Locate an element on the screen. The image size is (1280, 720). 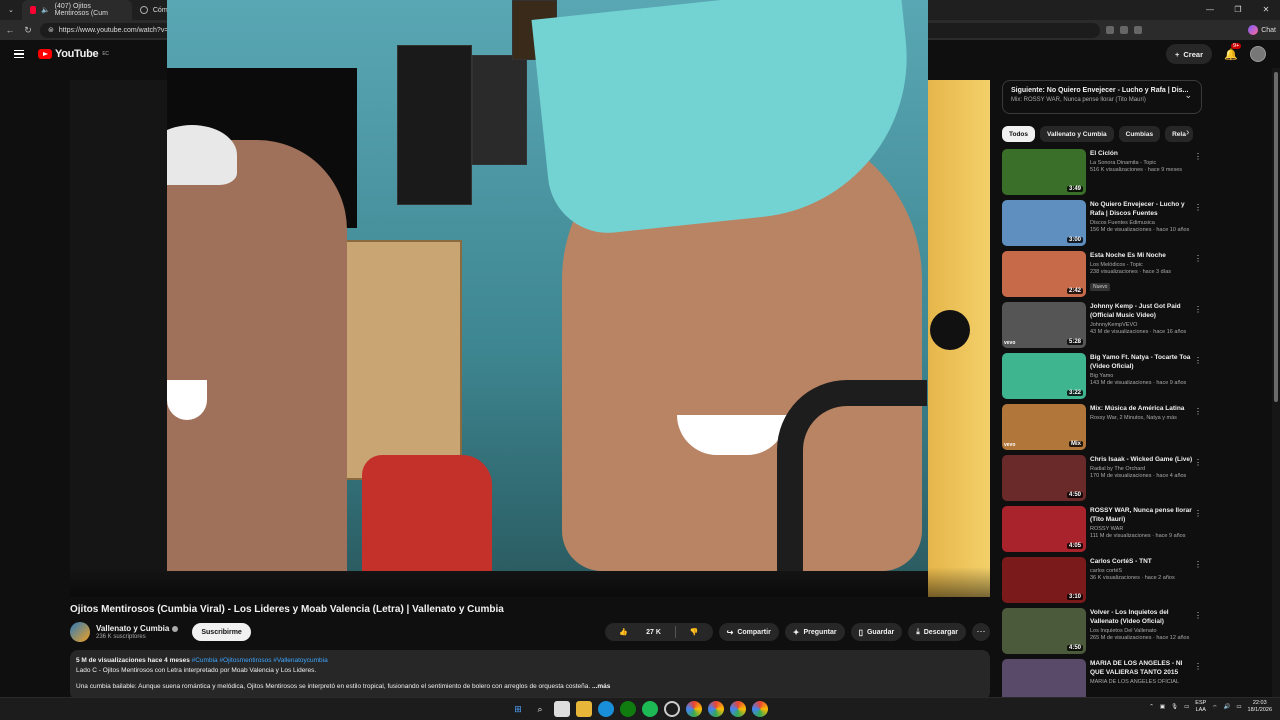
subscribe-button: Suscribirme is located at coordinates (221, 632).